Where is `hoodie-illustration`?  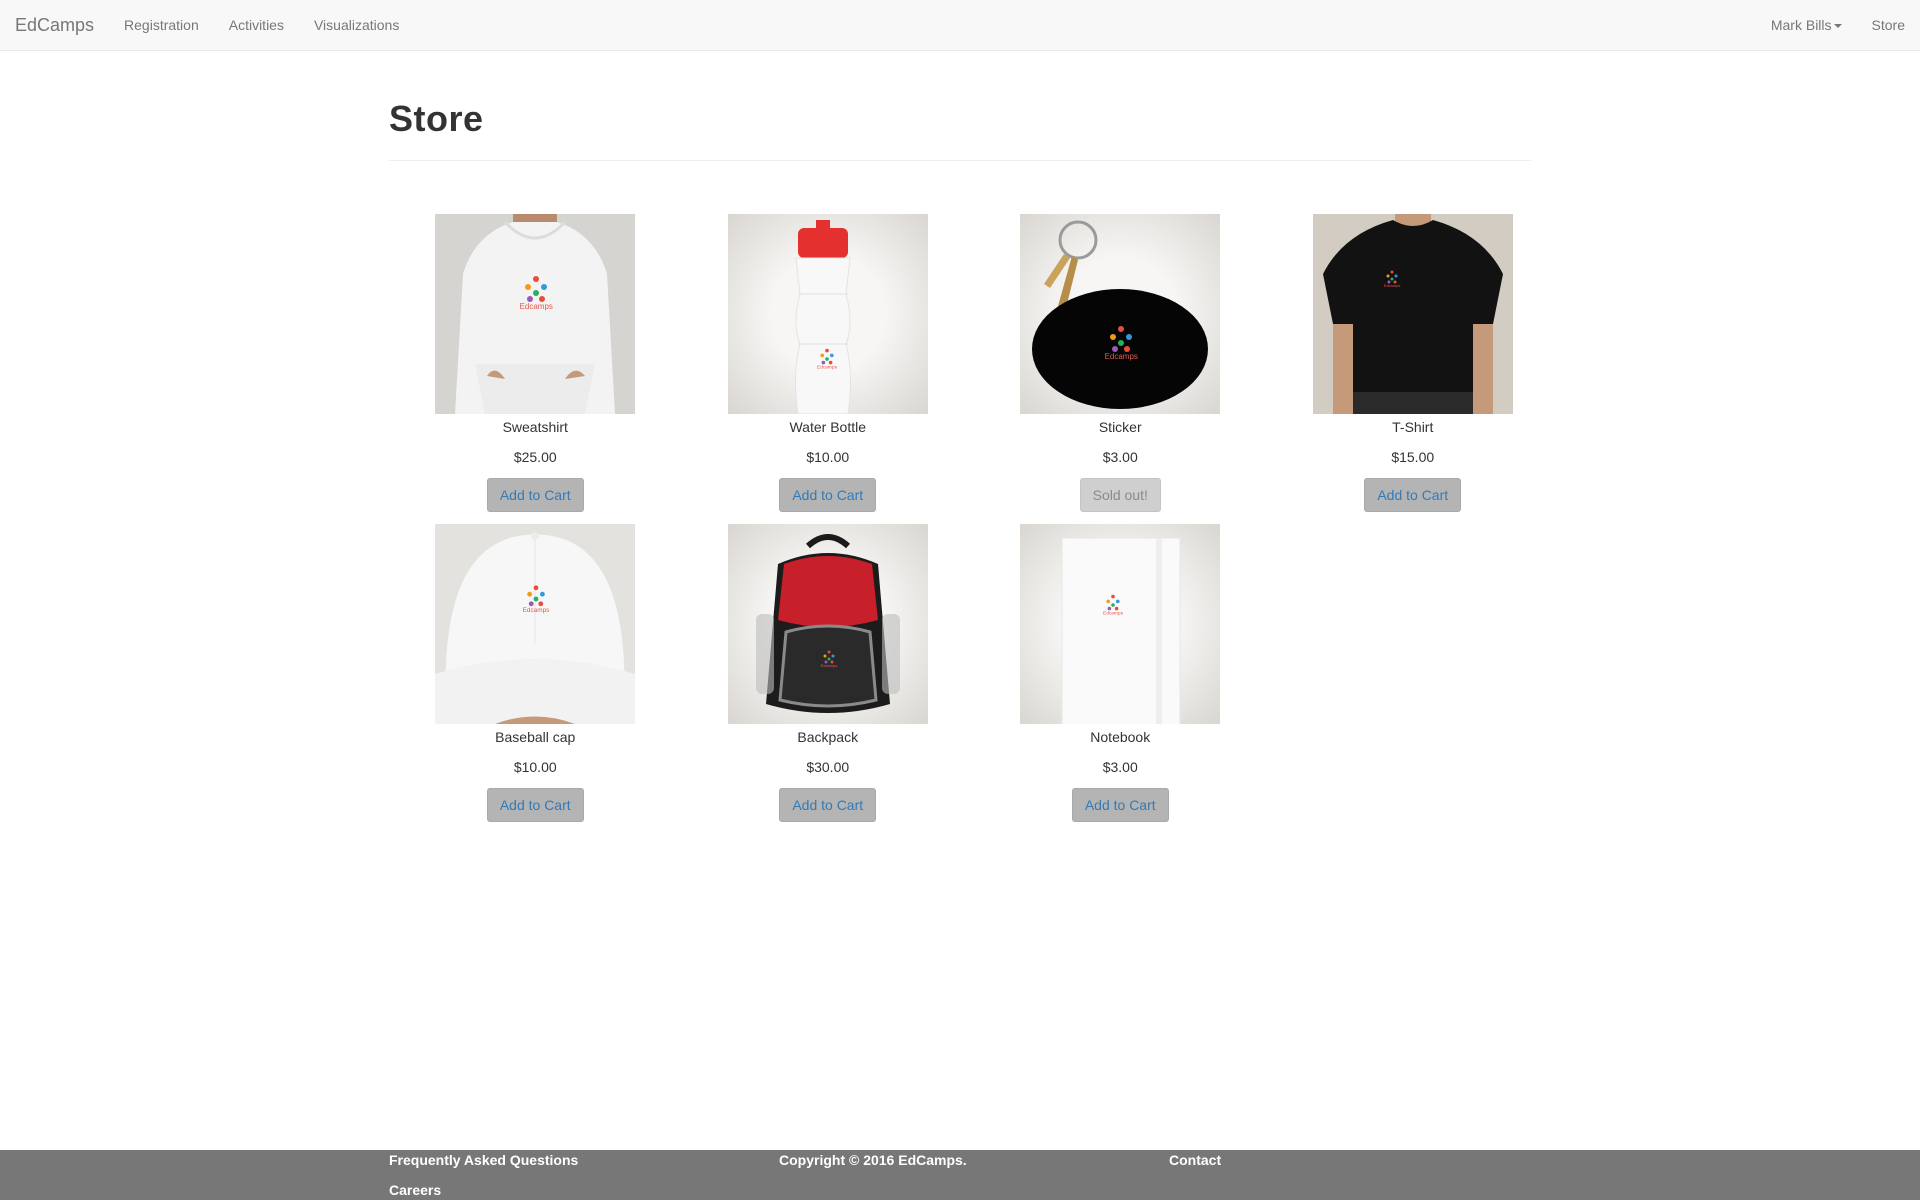 hoodie-illustration is located at coordinates (535, 314).